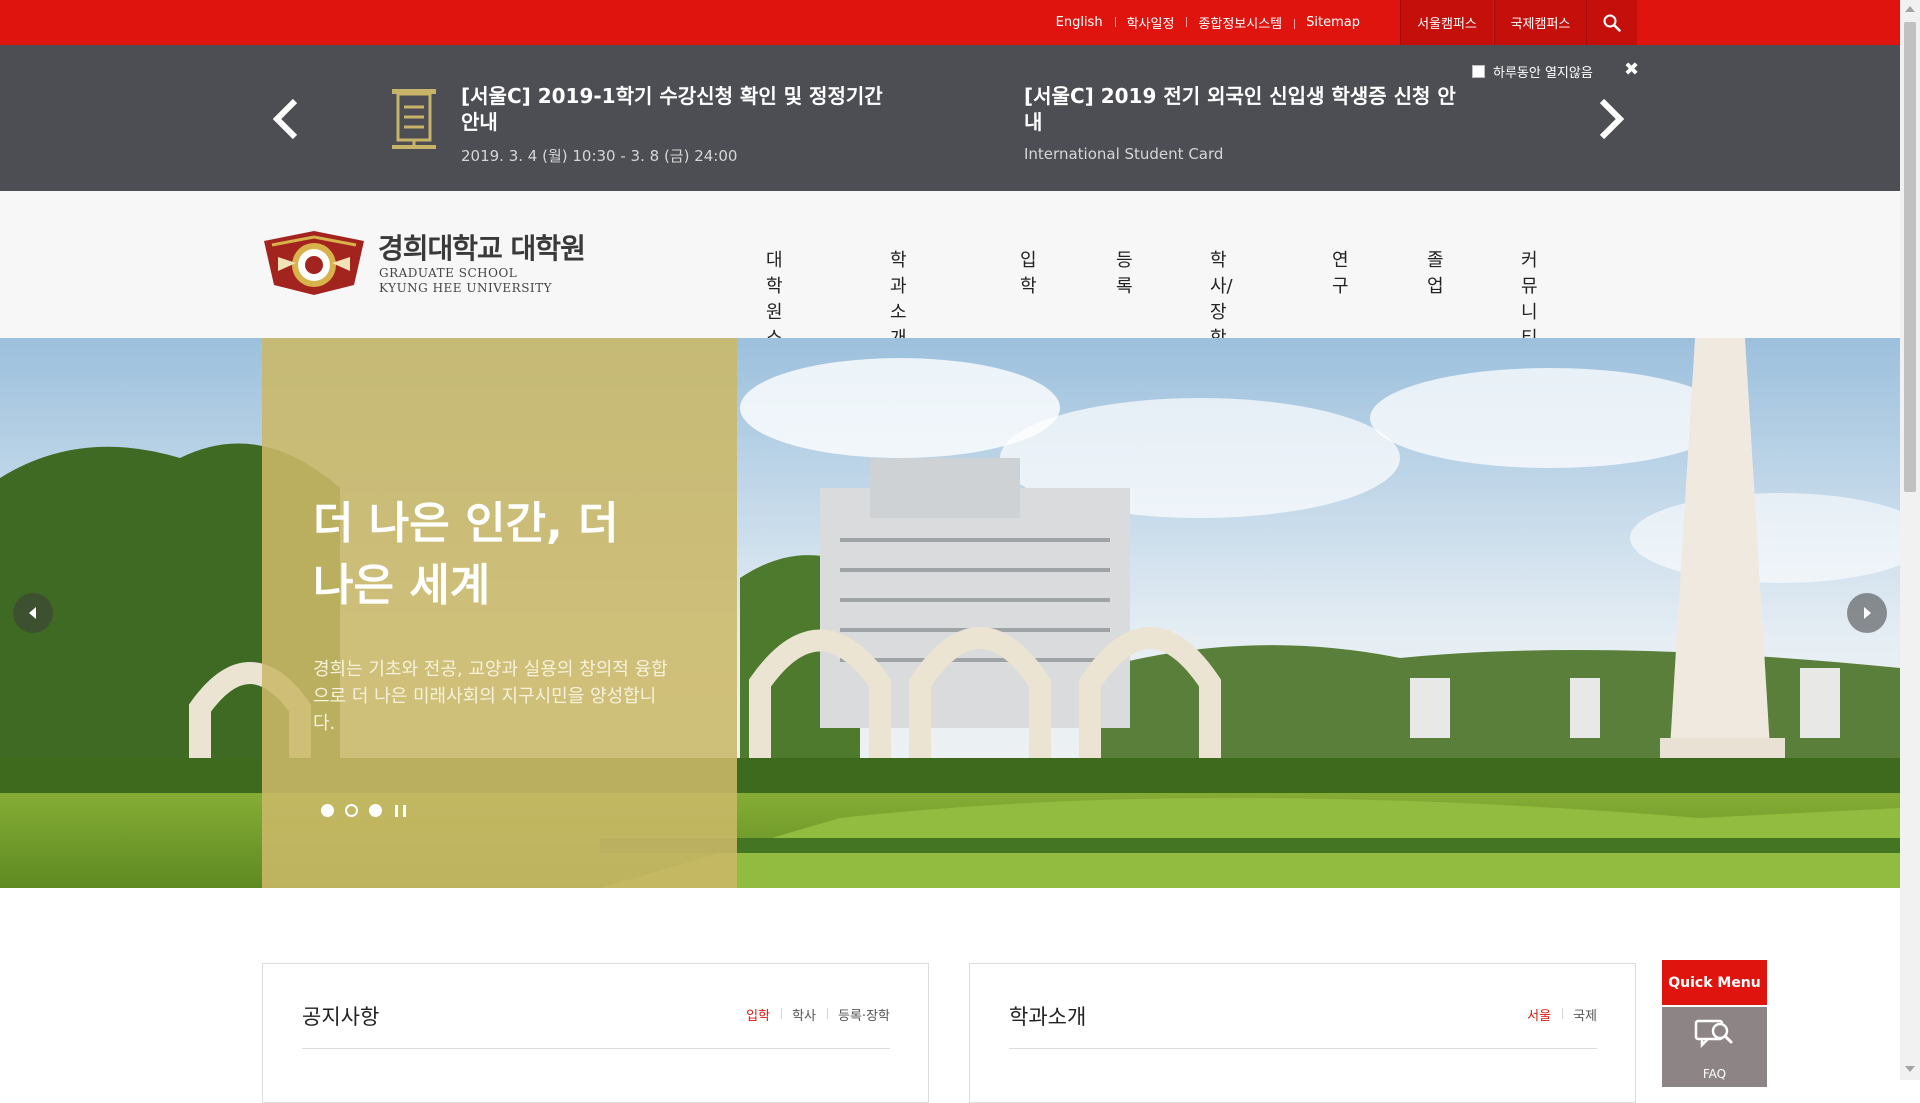 The height and width of the screenshot is (1103, 1920). What do you see at coordinates (1910, 9) in the screenshot?
I see `scroll-up-icon` at bounding box center [1910, 9].